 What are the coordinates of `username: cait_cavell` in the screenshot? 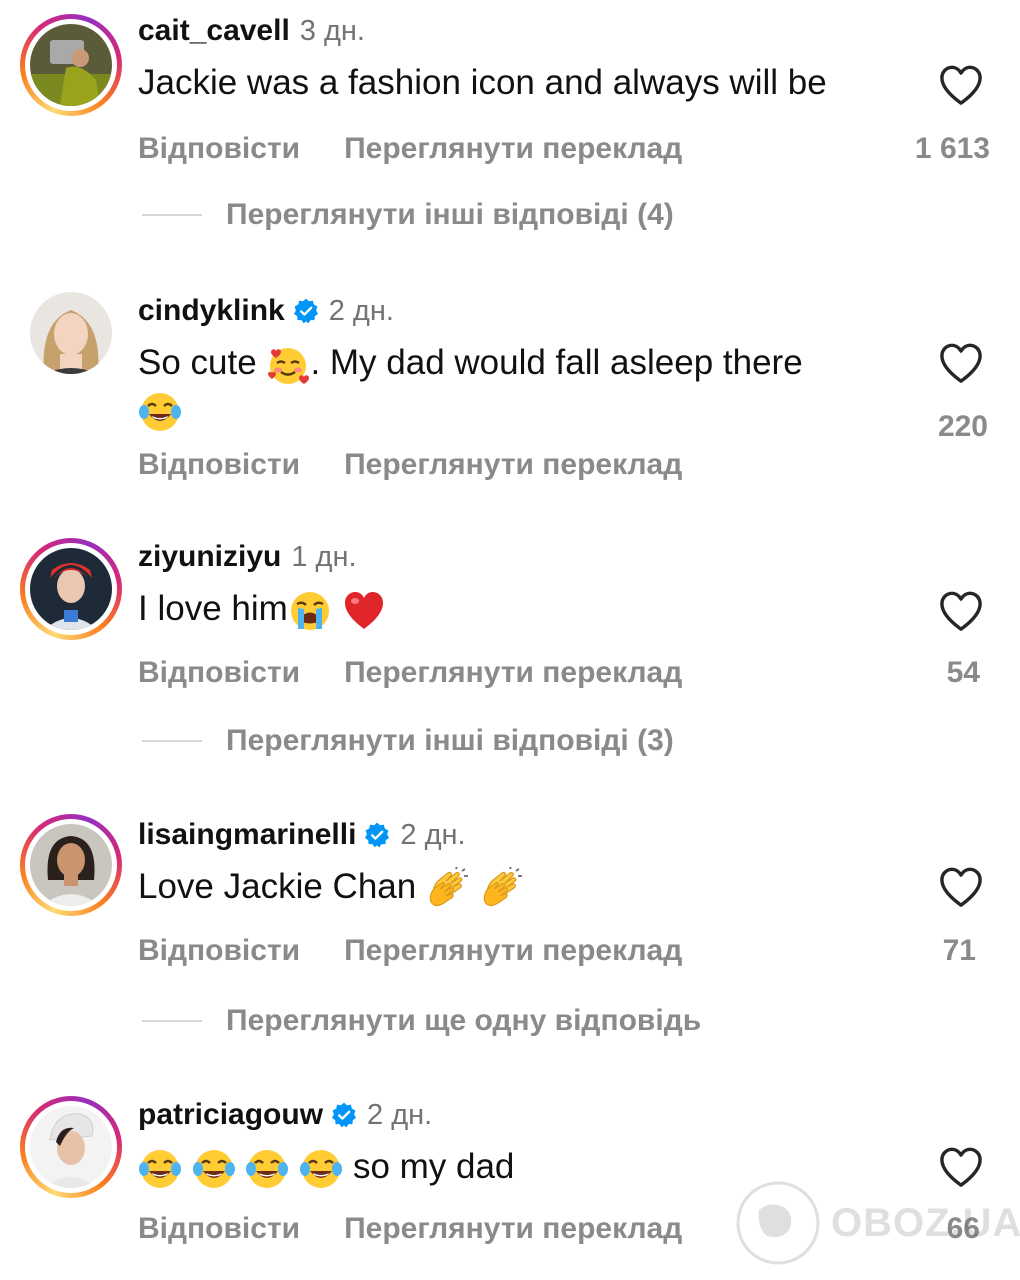 It's located at (214, 31).